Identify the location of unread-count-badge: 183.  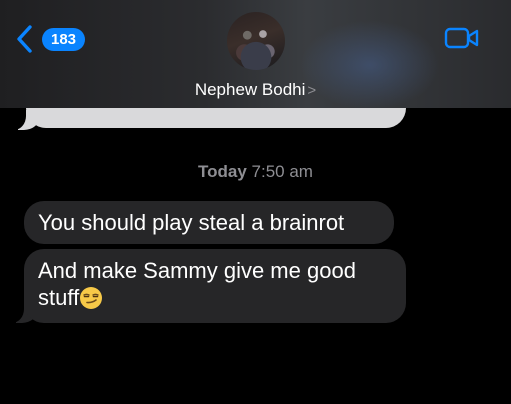
(64, 39).